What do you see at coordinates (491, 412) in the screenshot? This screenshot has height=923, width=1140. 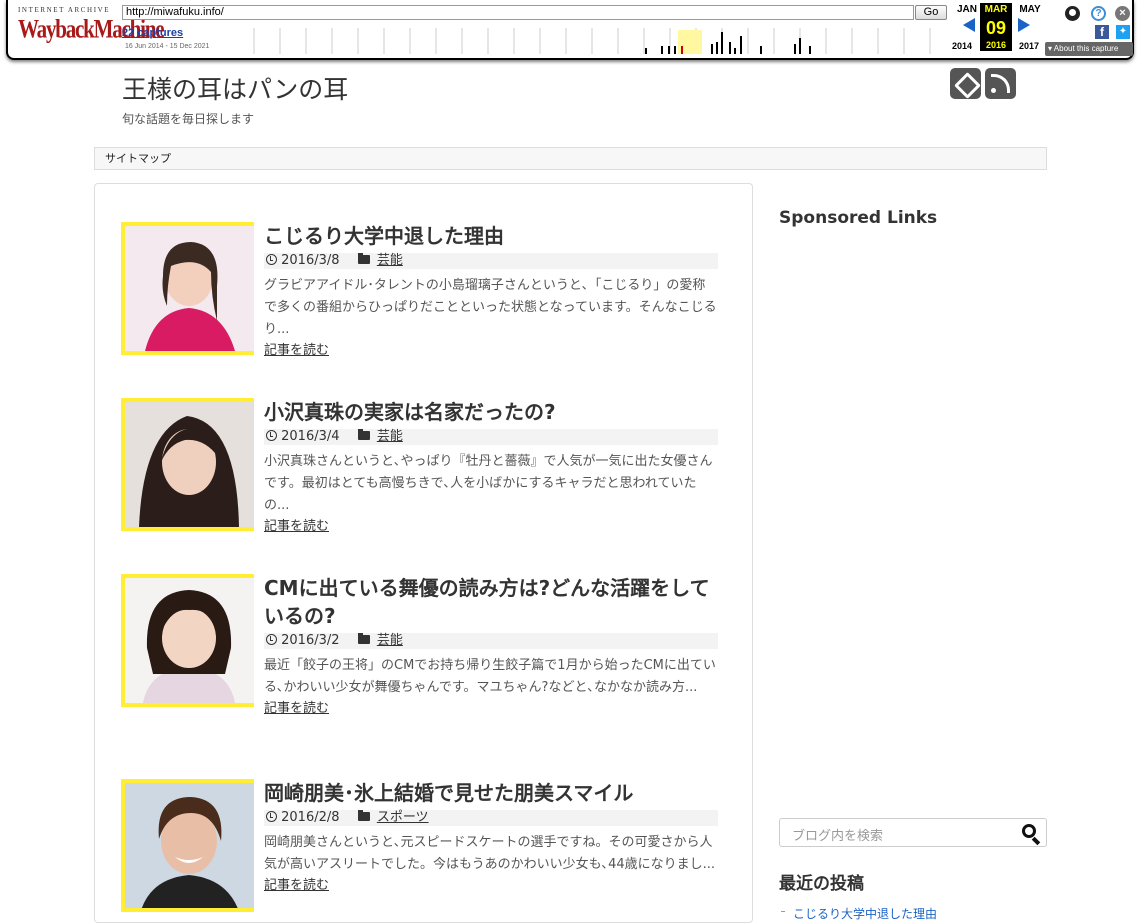 I see `post-title: 小沢真珠の実家は名家だったの?` at bounding box center [491, 412].